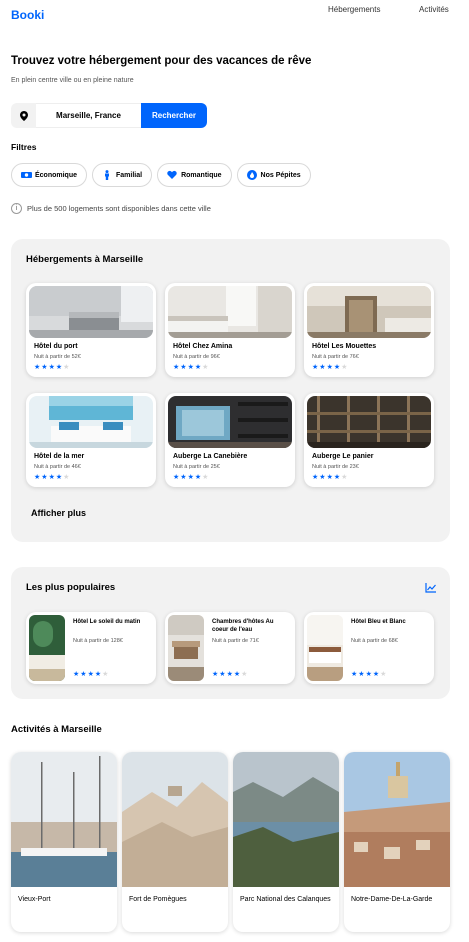  Describe the element at coordinates (107, 175) in the screenshot. I see `child-icon` at that location.